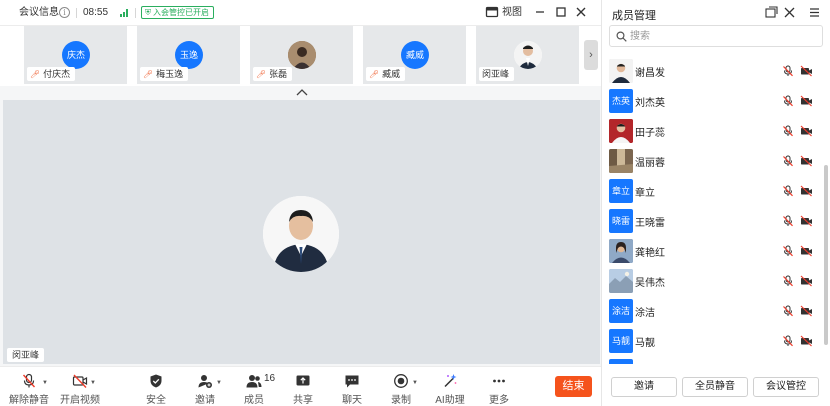 The height and width of the screenshot is (406, 830). I want to click on participant-name-tag: 🎤︎ 张磊, so click(273, 74).